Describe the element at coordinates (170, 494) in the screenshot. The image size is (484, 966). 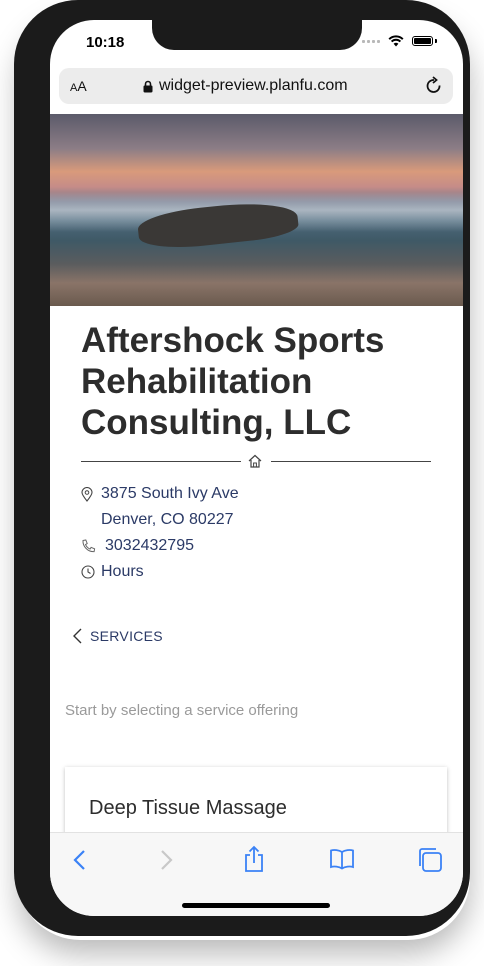
I see `address-line1: 3875 South Ivy Ave` at that location.